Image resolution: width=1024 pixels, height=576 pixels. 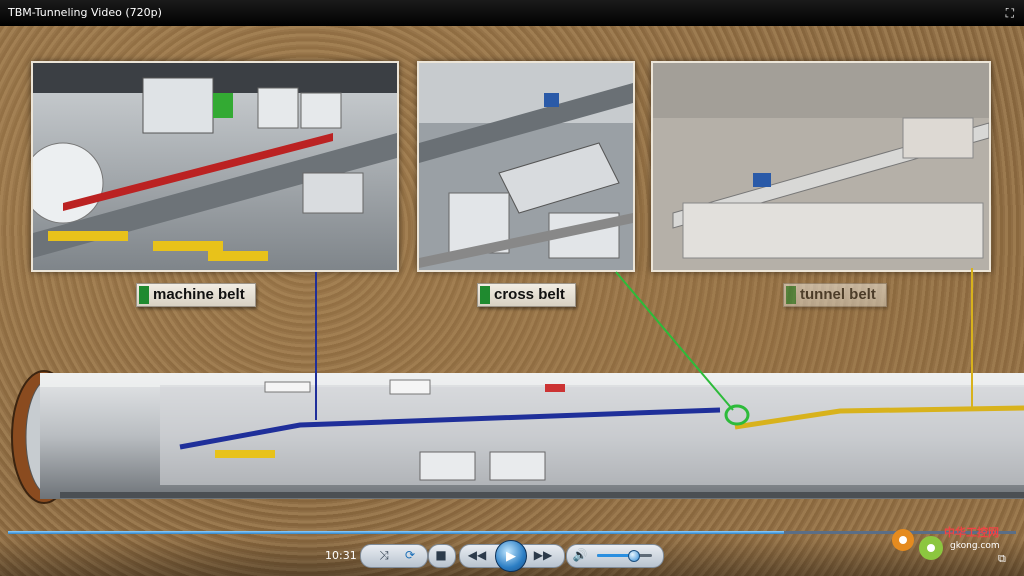 What do you see at coordinates (341, 555) in the screenshot?
I see `time-display: 10:31` at bounding box center [341, 555].